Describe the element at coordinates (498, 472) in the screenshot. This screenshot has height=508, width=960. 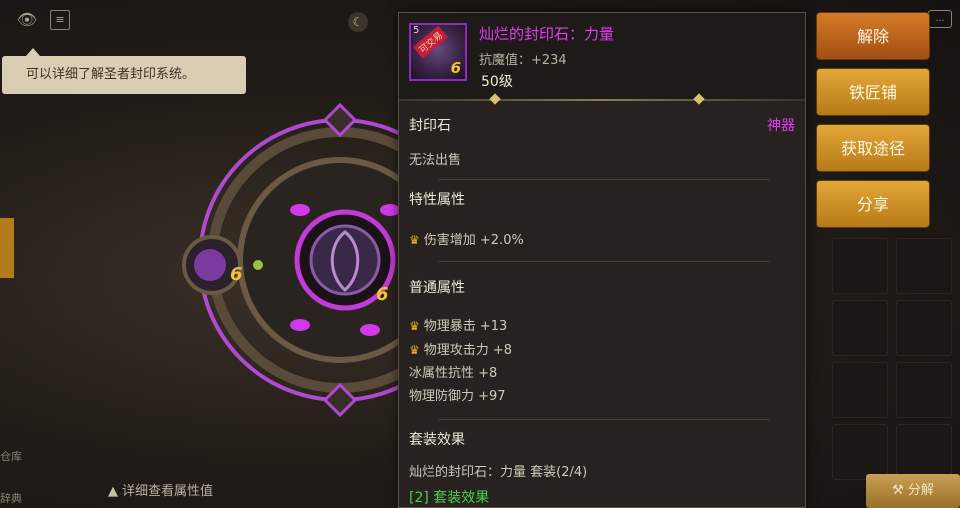
I see `set-name: 灿烂的封印石：力量 套装(2/4)` at that location.